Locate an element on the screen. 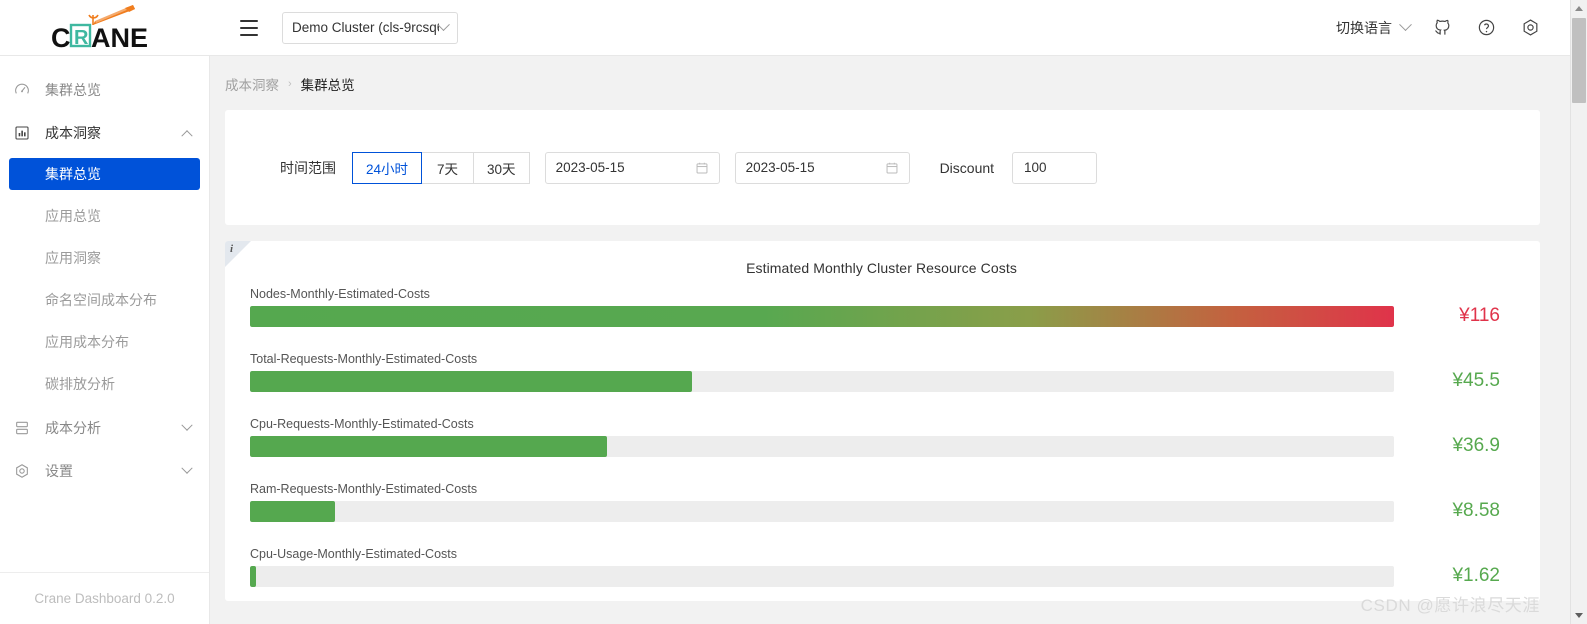 Image resolution: width=1587 pixels, height=624 pixels. app-logo: C R ANE is located at coordinates (105, 28).